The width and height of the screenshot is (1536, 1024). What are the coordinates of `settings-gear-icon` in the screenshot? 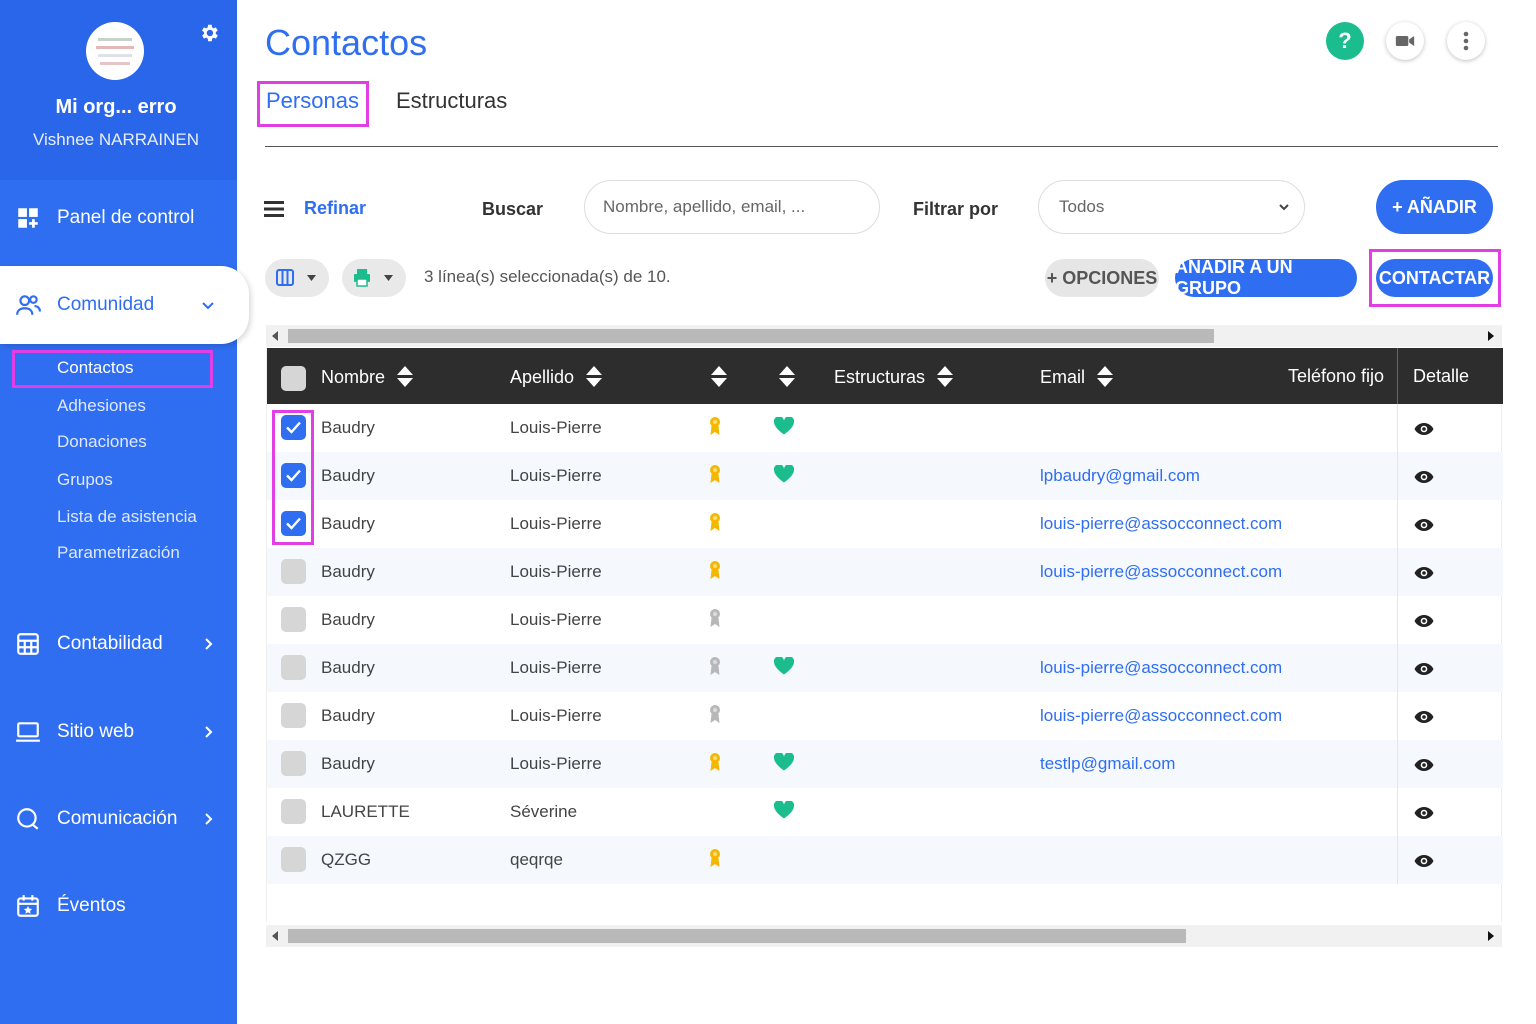 It's located at (209, 33).